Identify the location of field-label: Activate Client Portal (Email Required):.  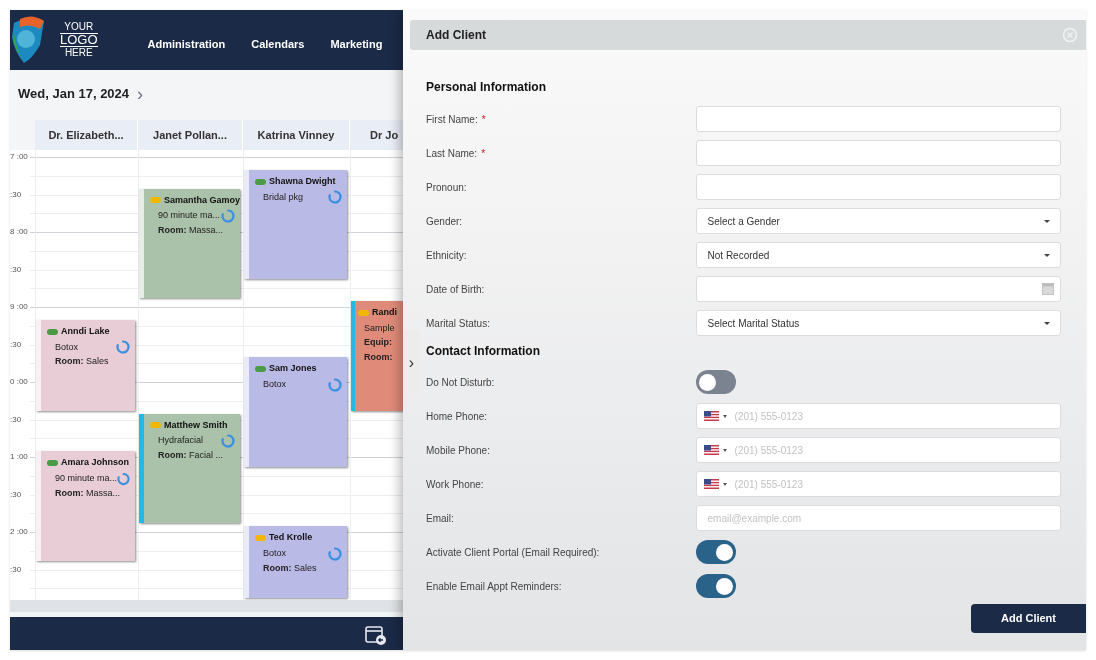
(513, 552).